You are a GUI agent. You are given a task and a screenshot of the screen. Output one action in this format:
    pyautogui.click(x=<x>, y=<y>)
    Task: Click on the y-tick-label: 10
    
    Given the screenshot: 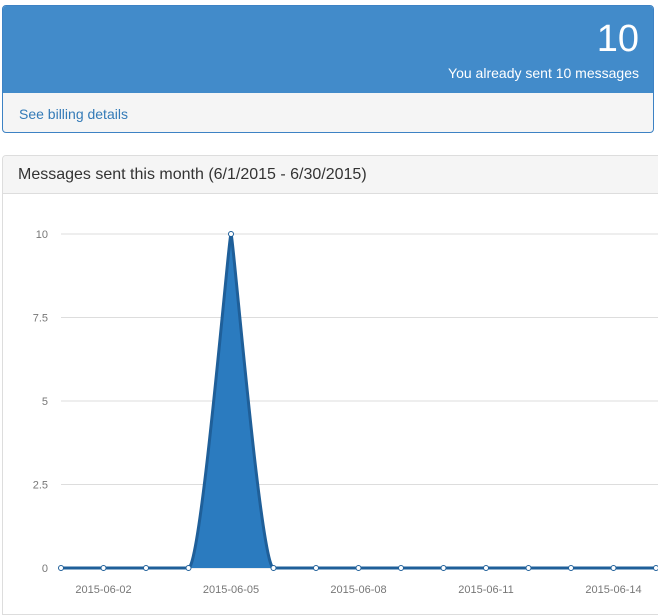 What is the action you would take?
    pyautogui.click(x=42, y=235)
    